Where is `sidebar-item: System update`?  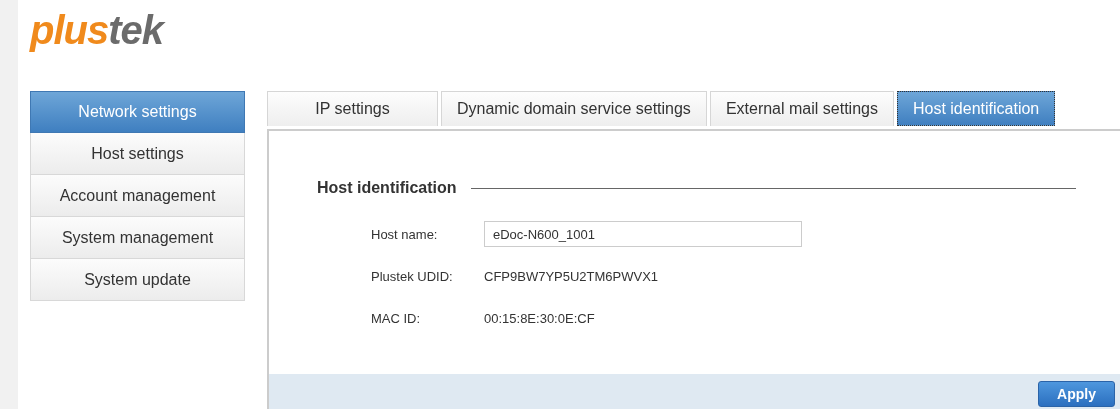
sidebar-item: System update is located at coordinates (137, 280).